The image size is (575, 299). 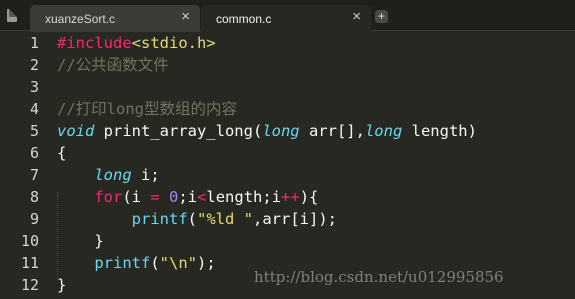 What do you see at coordinates (22, 165) in the screenshot?
I see `line-number-gutter: 1 2 3 4 5 6 7 8 9 10 11 12` at bounding box center [22, 165].